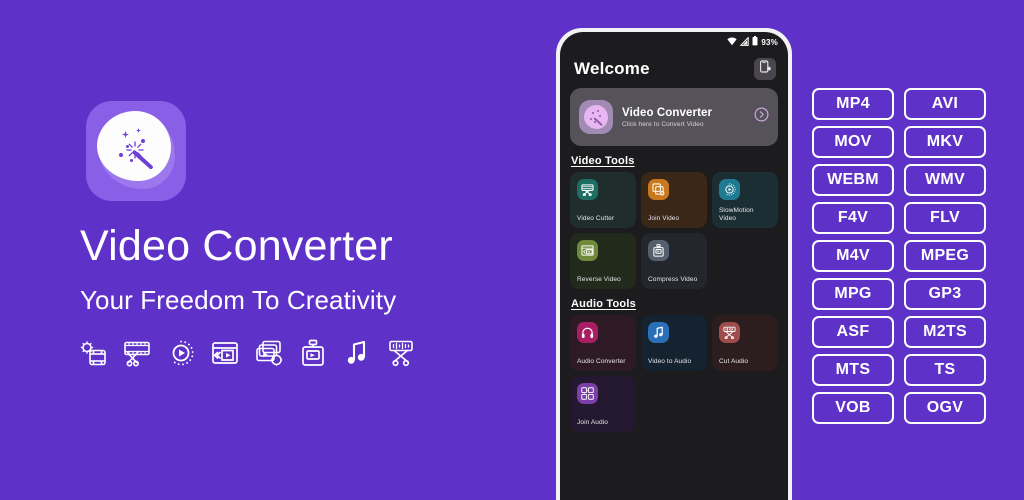 This screenshot has height=500, width=1024. Describe the element at coordinates (853, 142) in the screenshot. I see `format-badge: MOV` at that location.